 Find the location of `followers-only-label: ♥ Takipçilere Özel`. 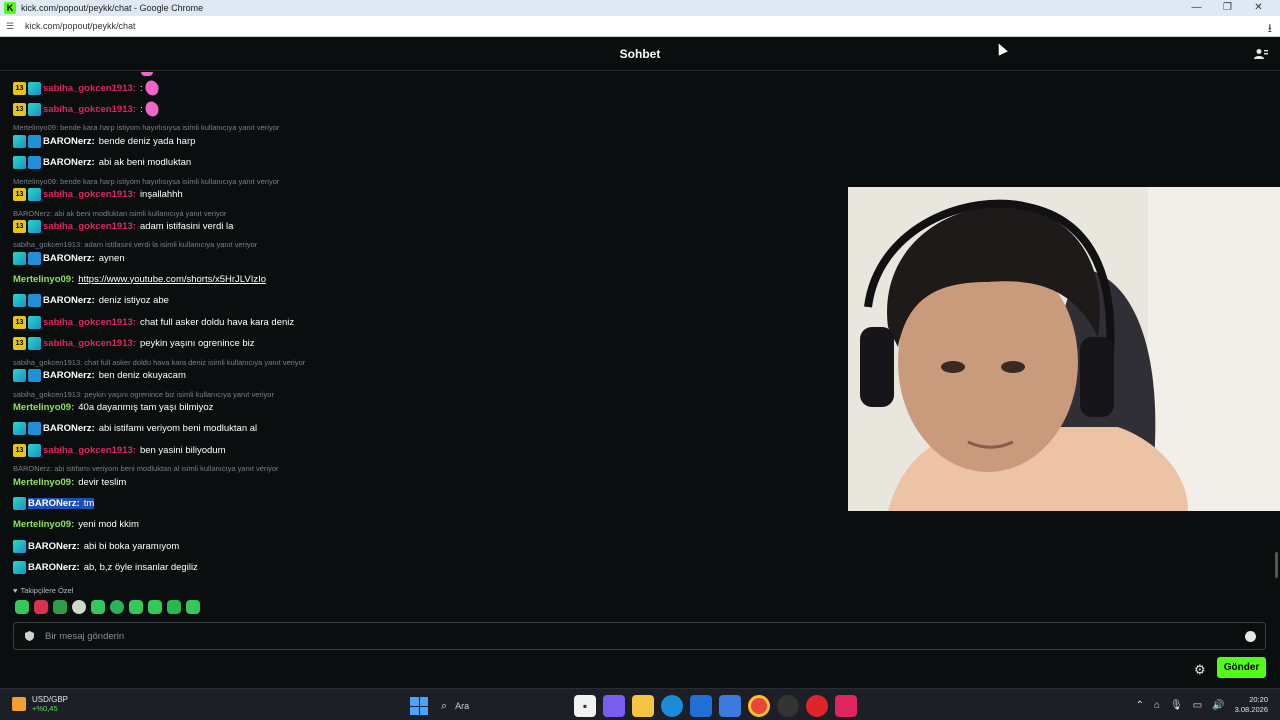

followers-only-label: ♥ Takipçilere Özel is located at coordinates (43, 590).